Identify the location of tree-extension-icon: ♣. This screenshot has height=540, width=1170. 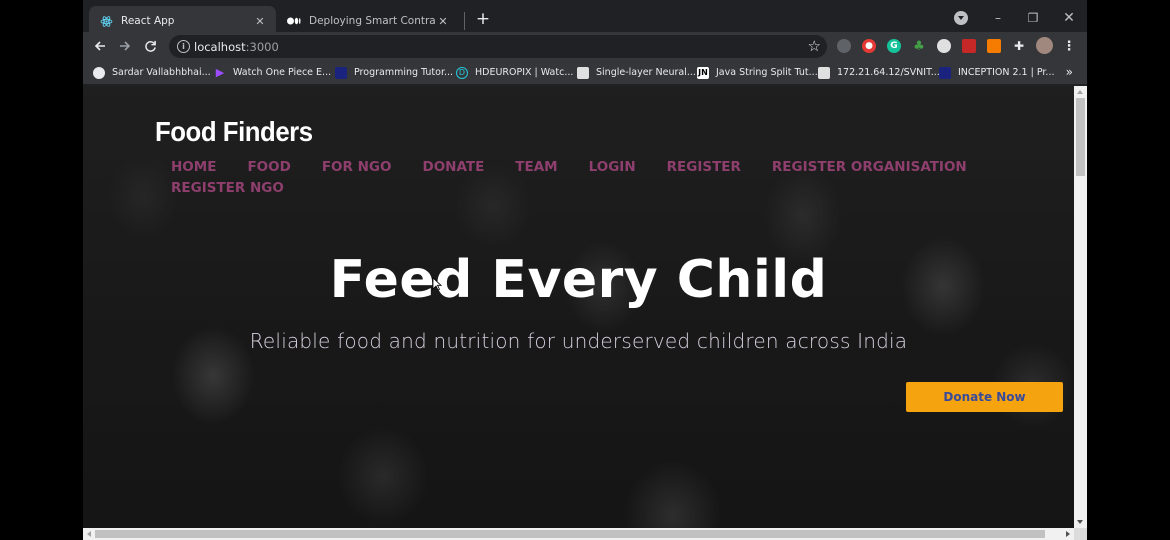
(919, 46).